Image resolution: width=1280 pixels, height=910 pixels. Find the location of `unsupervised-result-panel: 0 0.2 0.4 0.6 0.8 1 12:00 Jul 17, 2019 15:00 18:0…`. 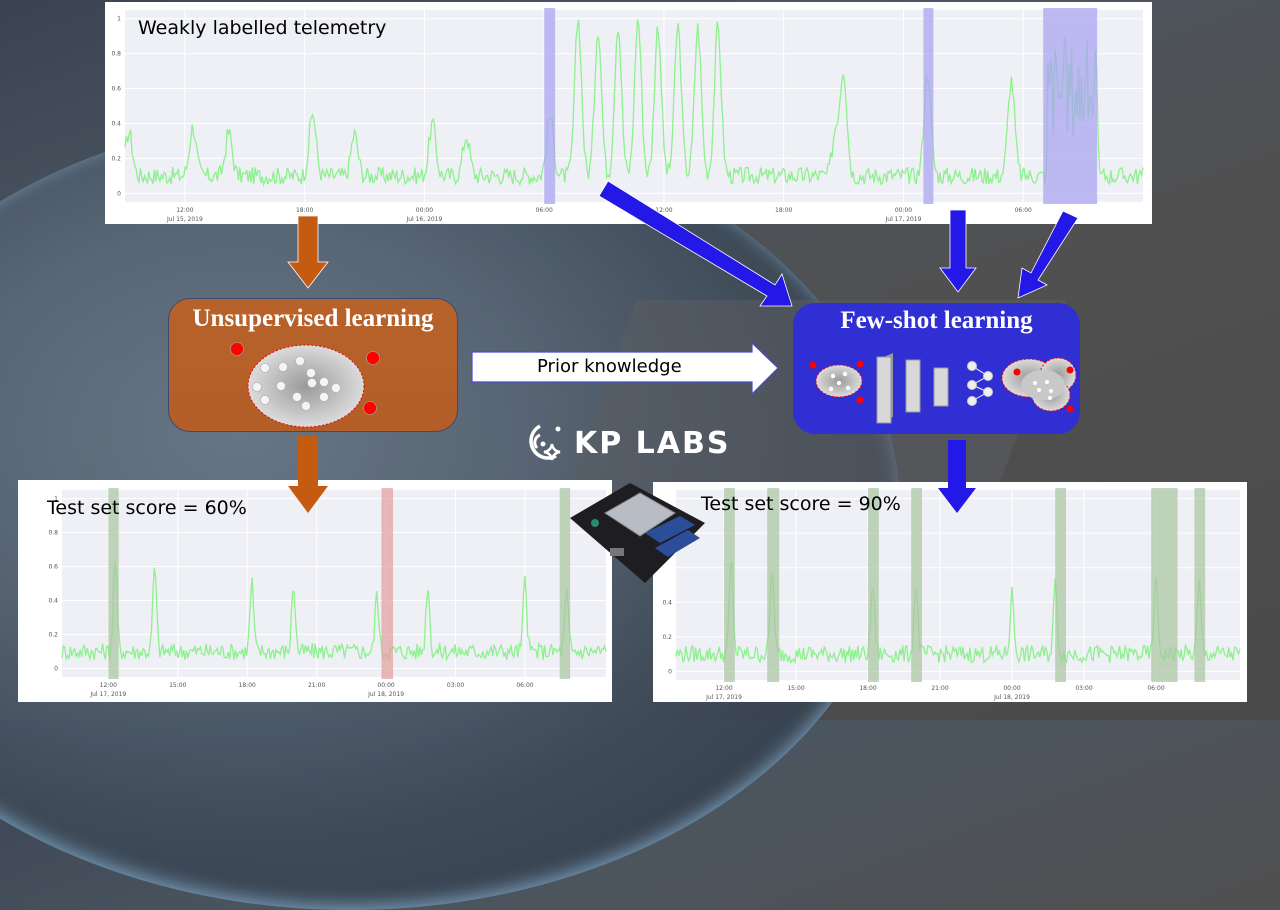

unsupervised-result-panel: 0 0.2 0.4 0.6 0.8 1 12:00 Jul 17, 2019 15:00 18:0… is located at coordinates (315, 591).